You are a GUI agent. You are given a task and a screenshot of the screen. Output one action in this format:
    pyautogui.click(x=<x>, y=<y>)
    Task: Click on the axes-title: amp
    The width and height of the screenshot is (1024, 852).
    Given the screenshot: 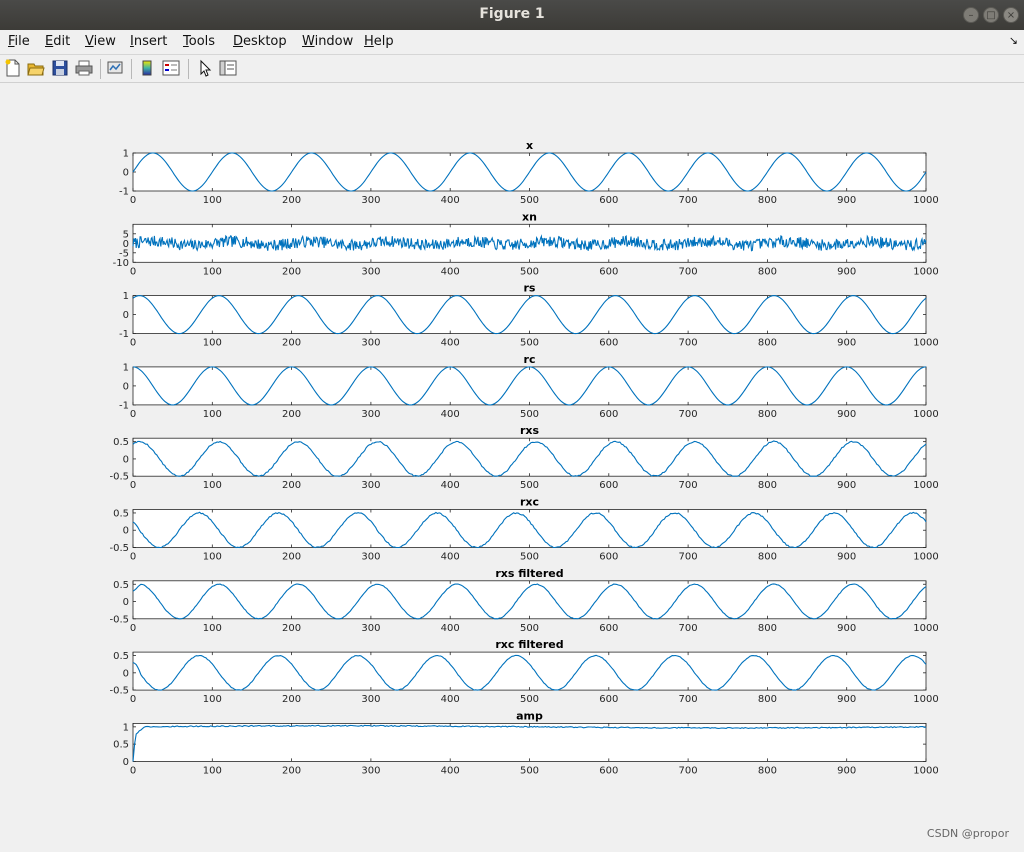 What is the action you would take?
    pyautogui.click(x=529, y=715)
    